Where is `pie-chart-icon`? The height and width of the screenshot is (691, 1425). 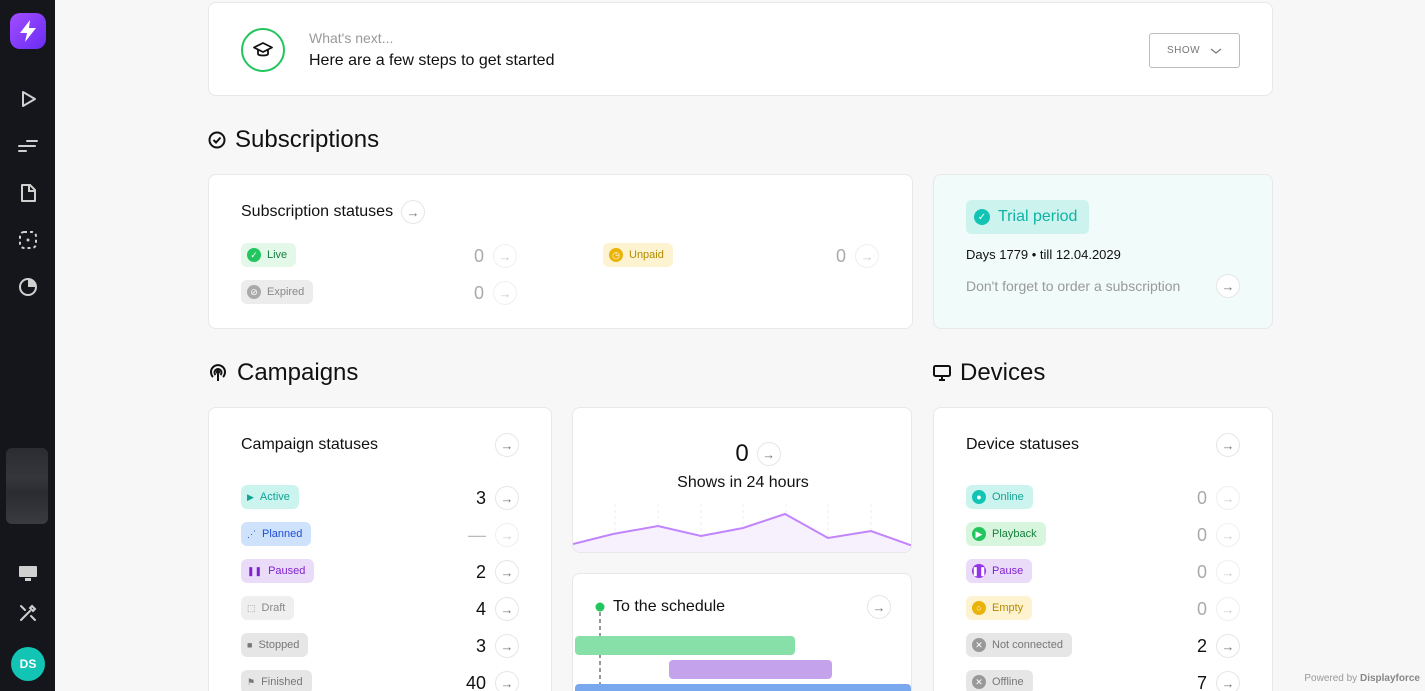
pie-chart-icon is located at coordinates (28, 287).